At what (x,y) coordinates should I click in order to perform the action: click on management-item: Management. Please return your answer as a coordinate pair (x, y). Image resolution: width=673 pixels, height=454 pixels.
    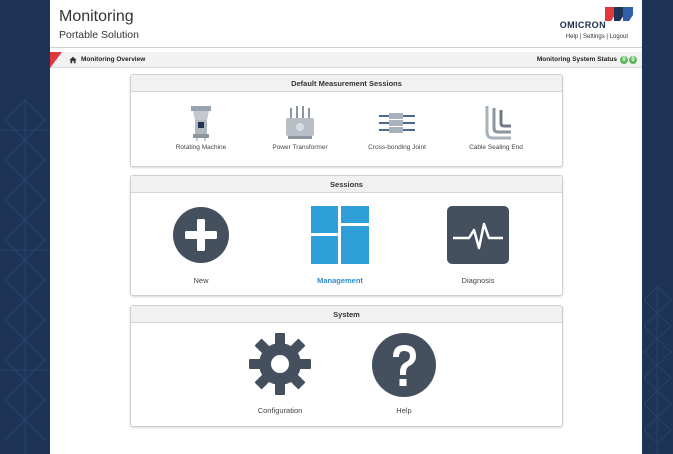
    Looking at the image, I should click on (340, 245).